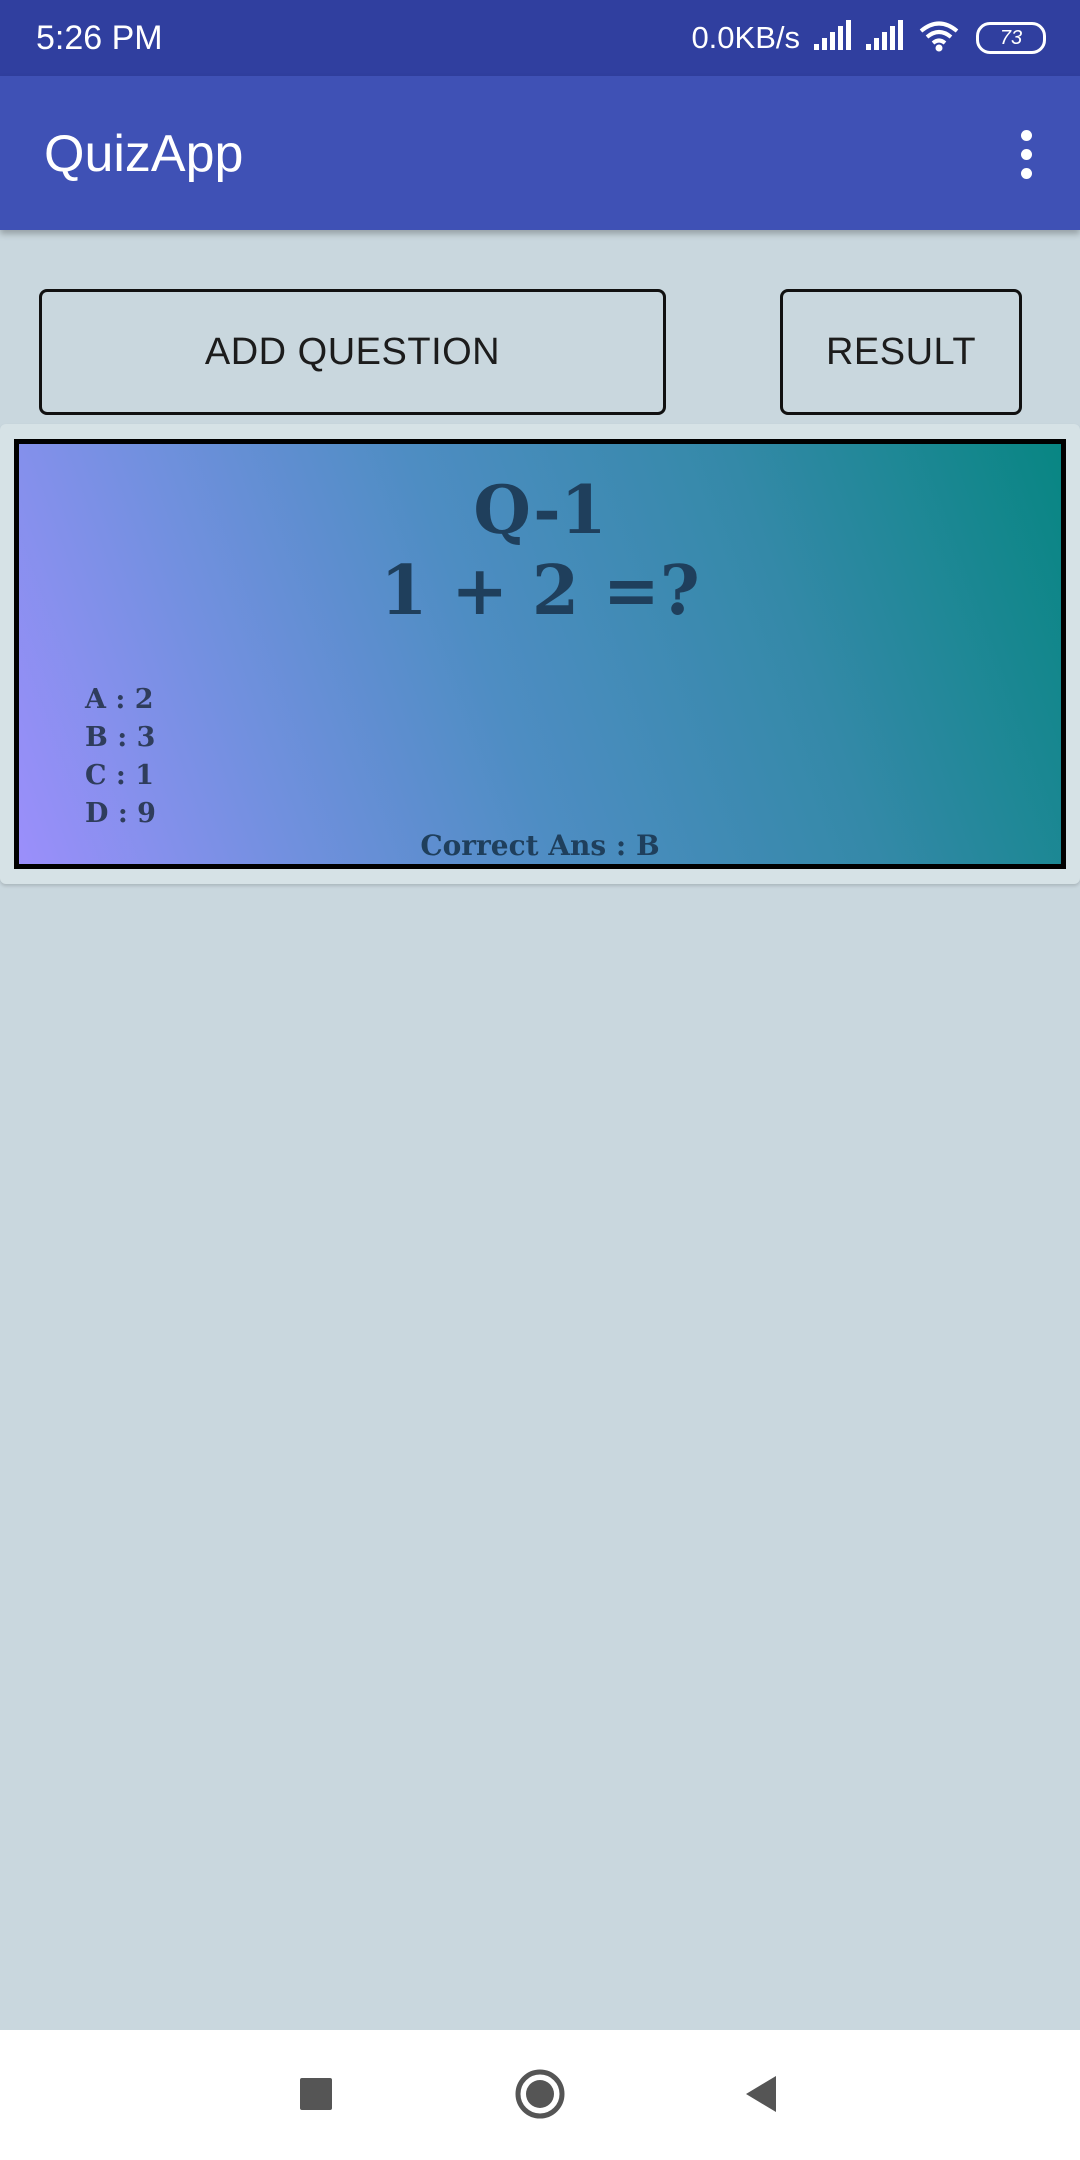  Describe the element at coordinates (144, 154) in the screenshot. I see `app-title: QuizApp` at that location.